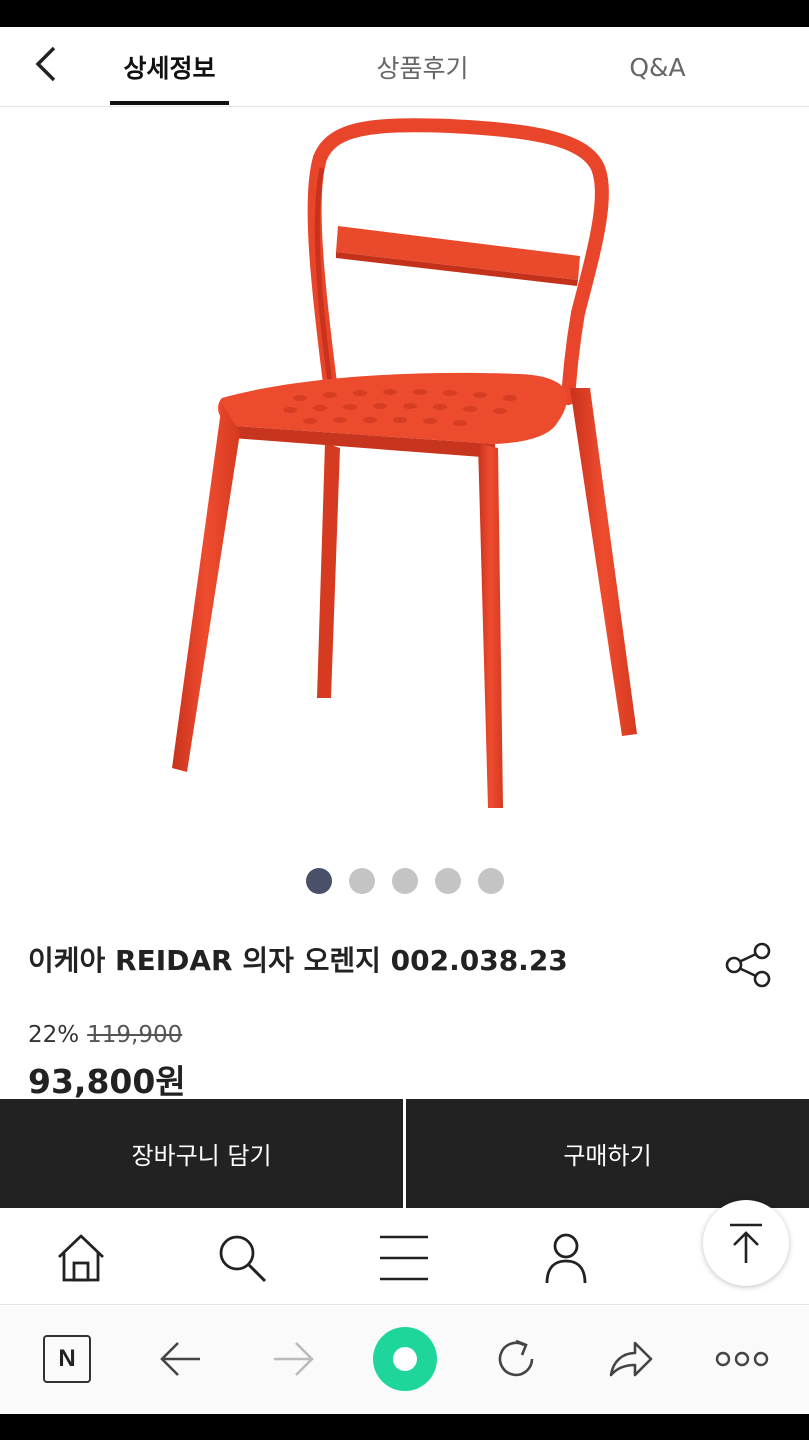 This screenshot has height=1440, width=809. I want to click on scroll-to-top-button, so click(746, 1243).